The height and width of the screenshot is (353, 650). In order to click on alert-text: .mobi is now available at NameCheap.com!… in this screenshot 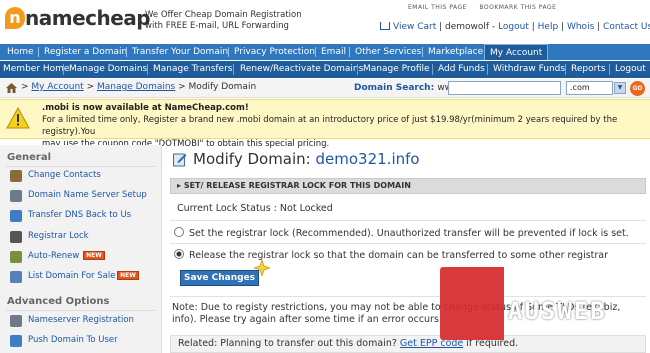, I will do `click(344, 126)`.